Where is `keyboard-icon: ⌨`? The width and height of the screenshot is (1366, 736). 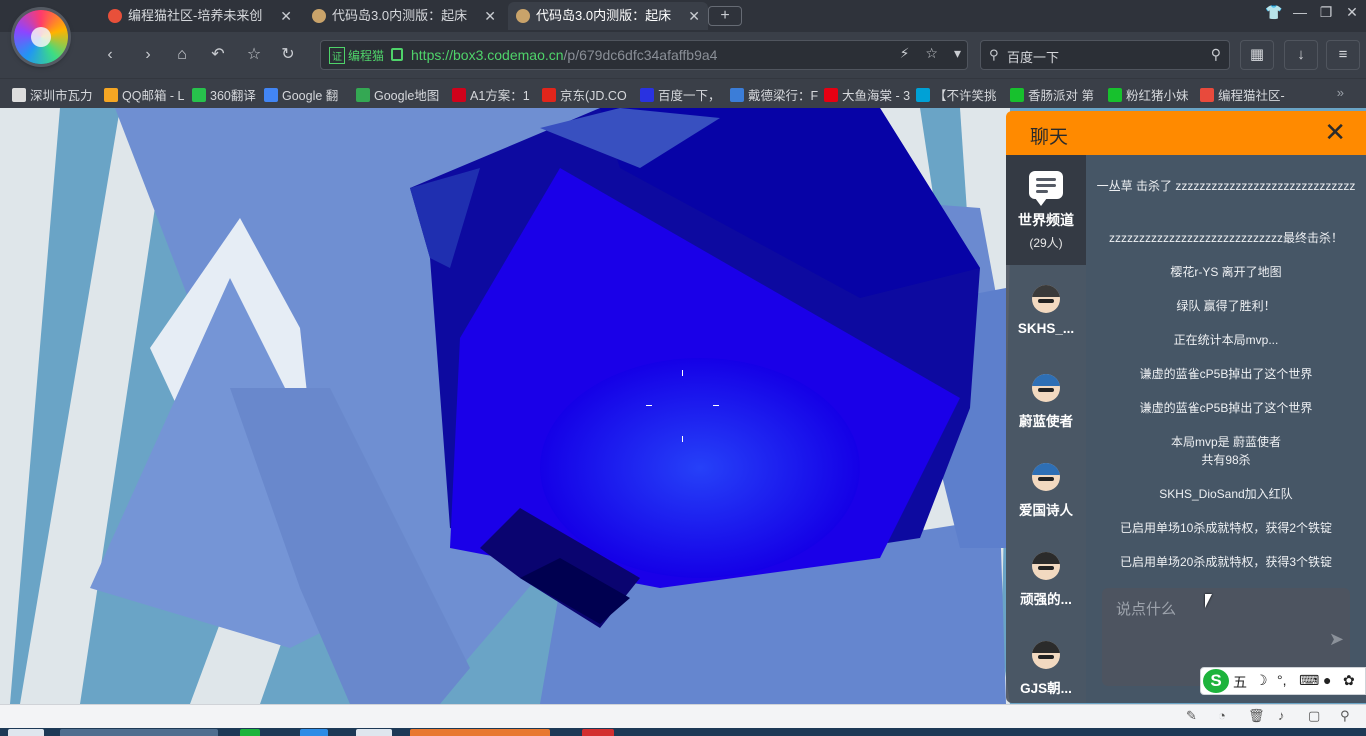 keyboard-icon: ⌨ is located at coordinates (1309, 680).